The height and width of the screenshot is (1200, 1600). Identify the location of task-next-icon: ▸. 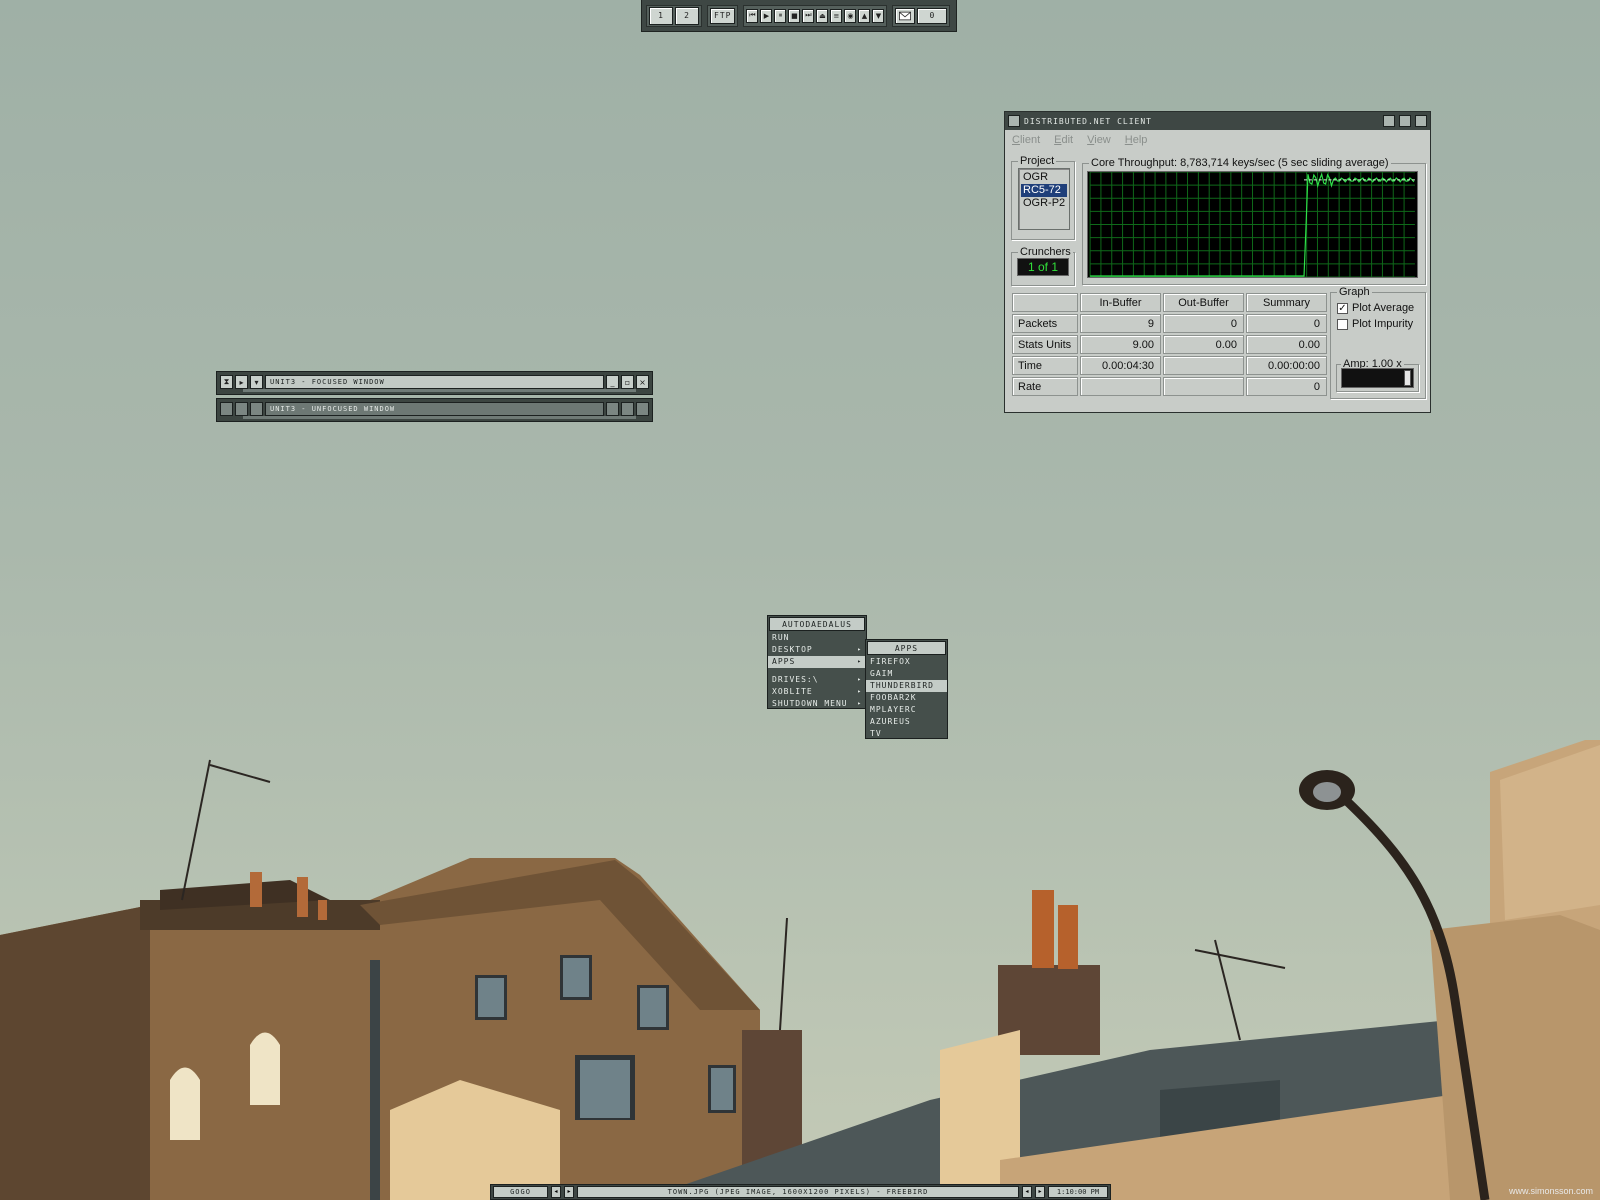
(1040, 1192).